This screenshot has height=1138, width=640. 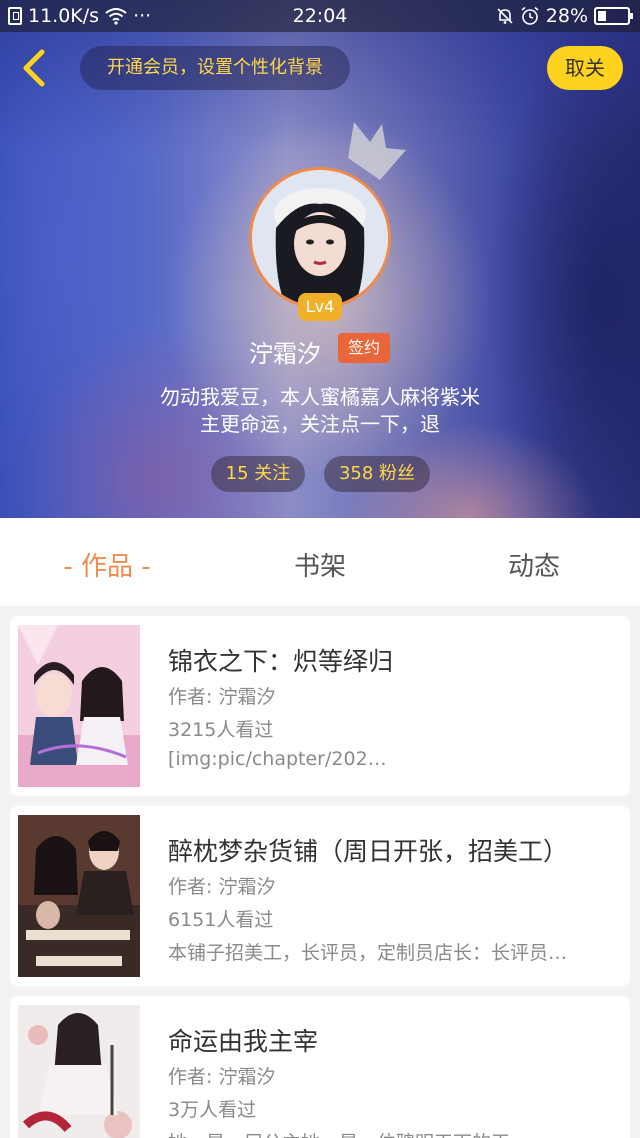 I want to click on username: 泞霜汐, so click(x=285, y=354).